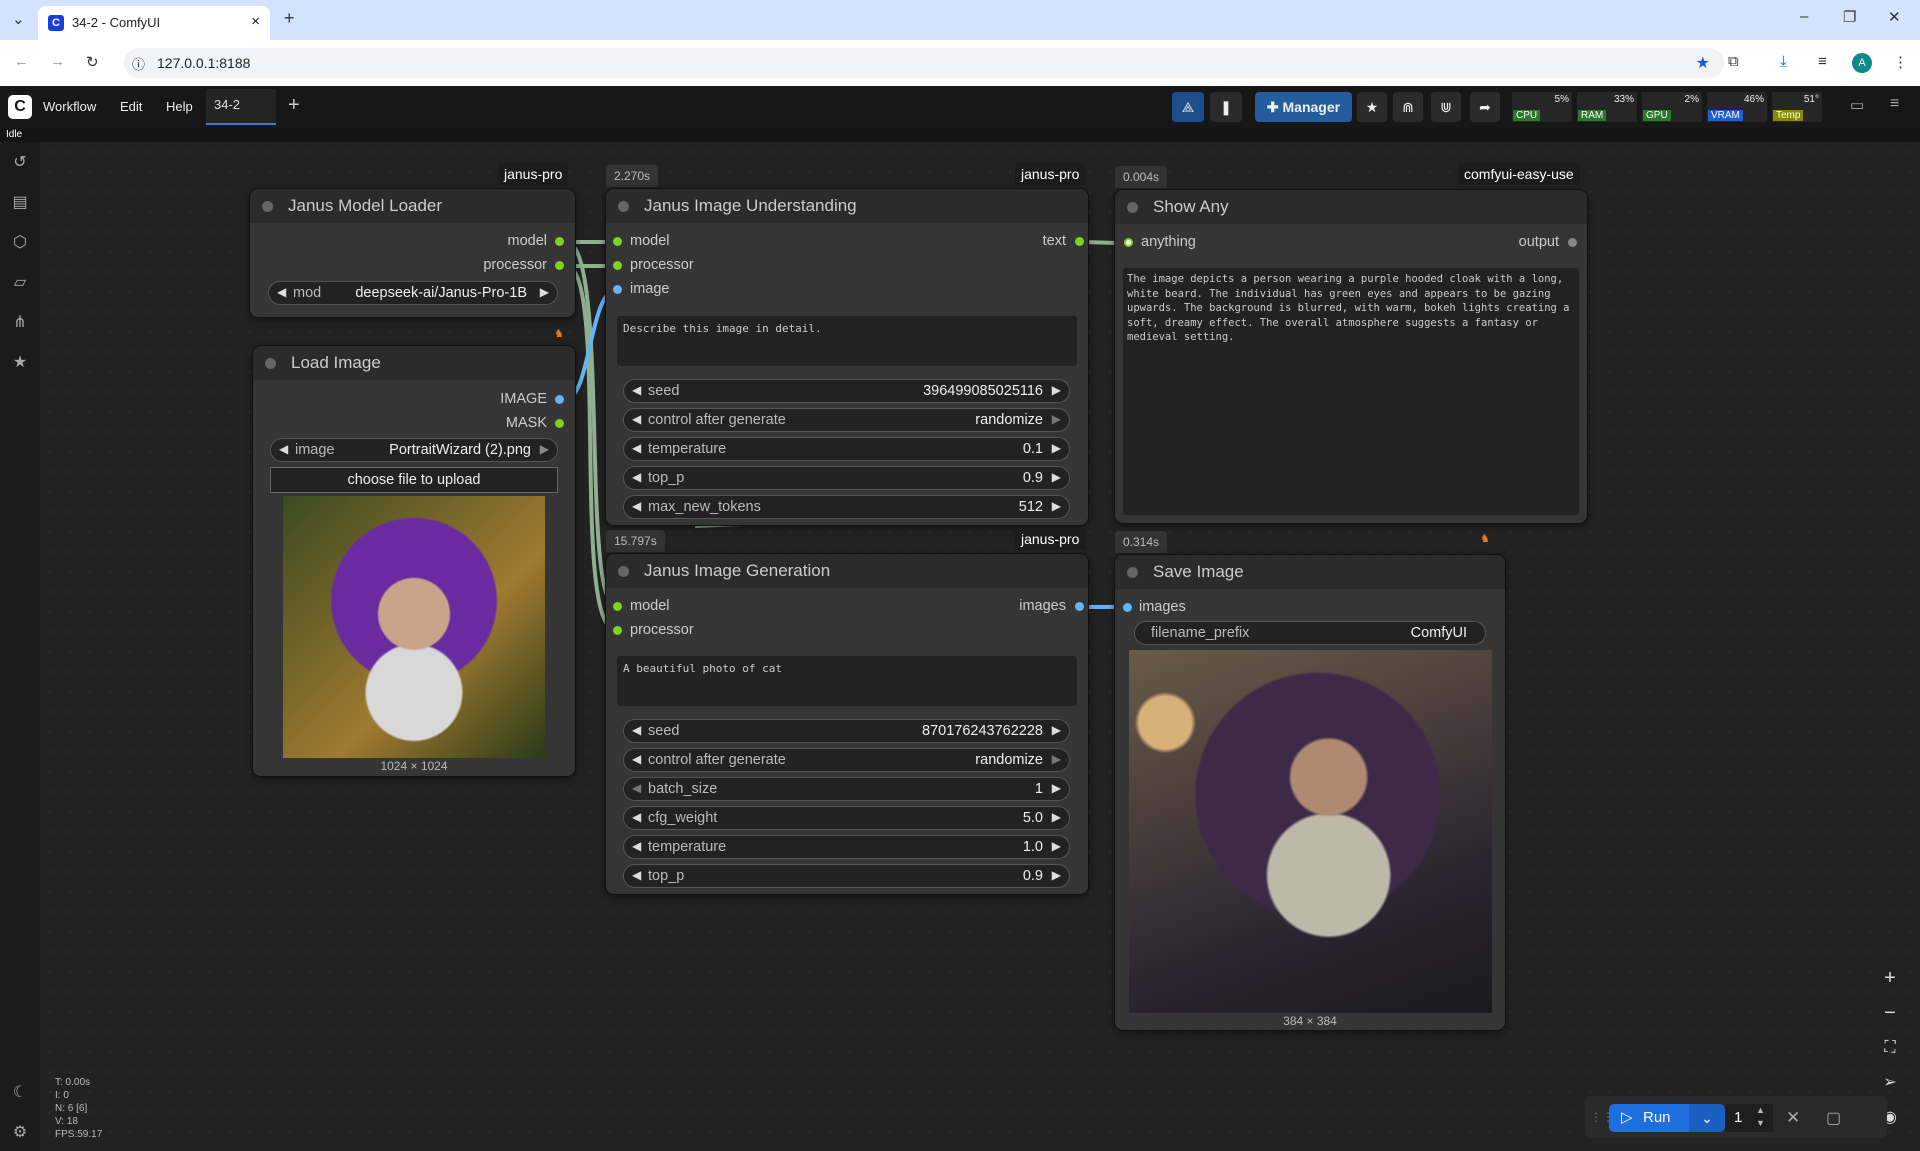 The height and width of the screenshot is (1151, 1920). What do you see at coordinates (413, 293) in the screenshot?
I see `model-name-combo: ◀ mod deepseek-ai/Janus-Pro-1B ▶` at bounding box center [413, 293].